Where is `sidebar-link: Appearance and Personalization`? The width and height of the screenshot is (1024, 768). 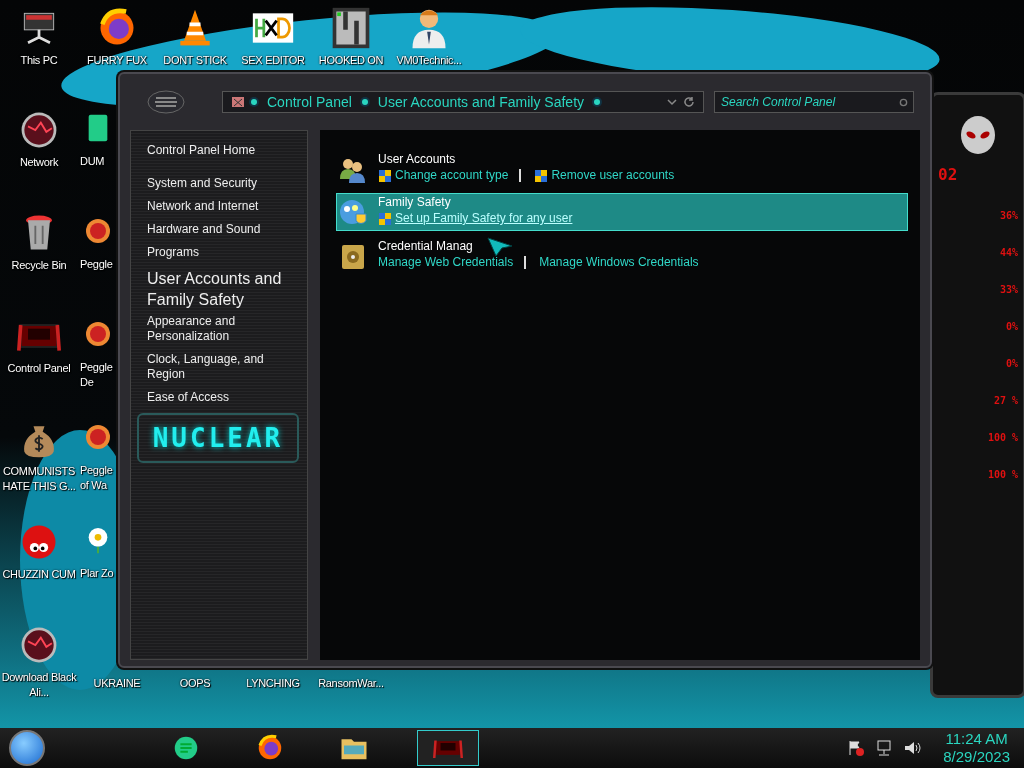
sidebar-link: Appearance and Personalization is located at coordinates (225, 329).